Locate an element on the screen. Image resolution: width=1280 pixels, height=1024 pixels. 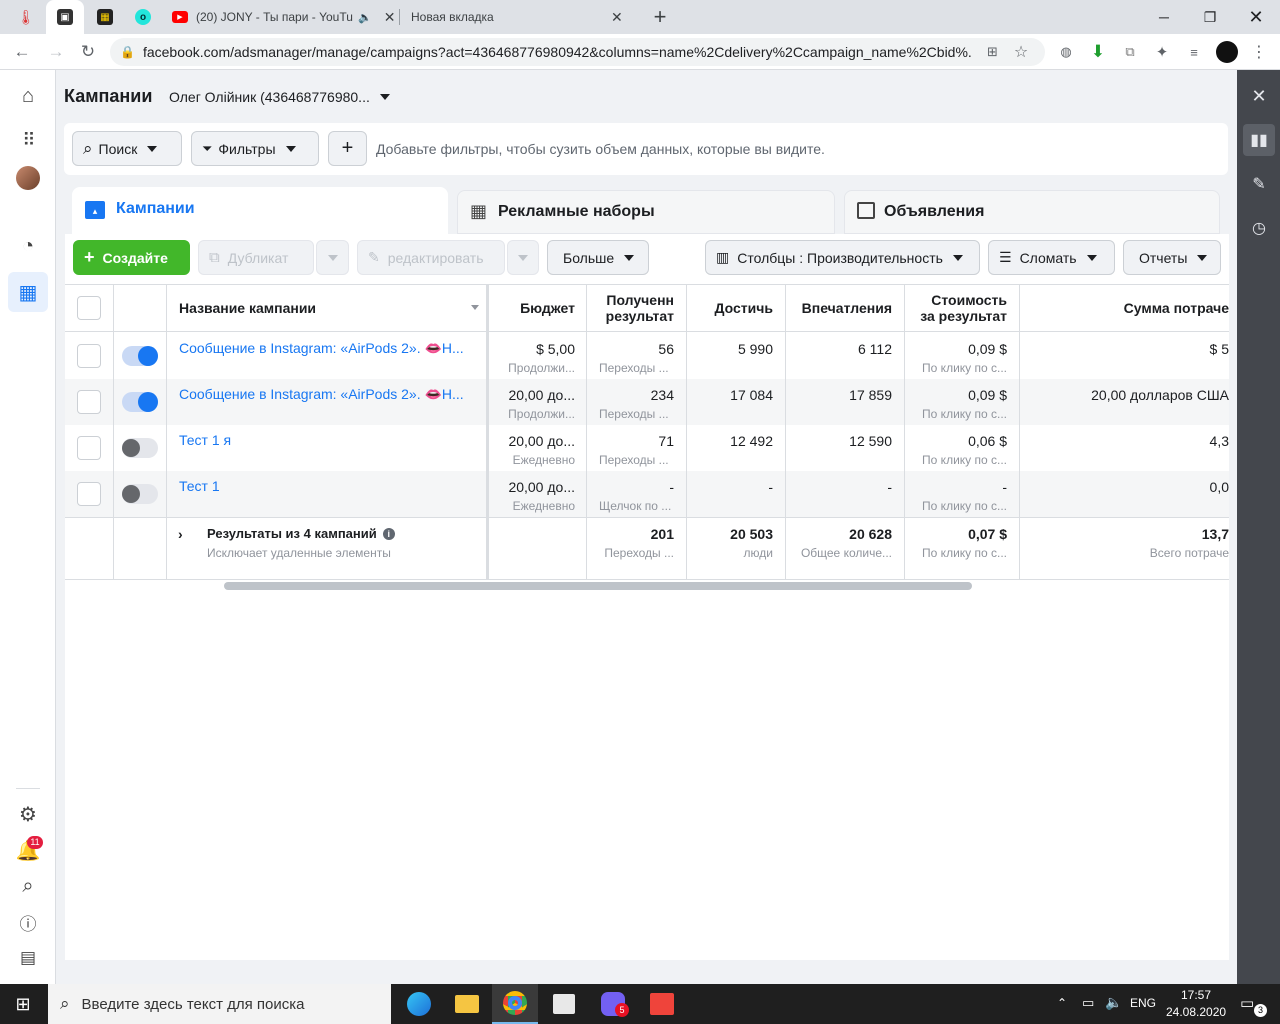
tab-campaigns: ▴ Кампании is located at coordinates (260, 212).